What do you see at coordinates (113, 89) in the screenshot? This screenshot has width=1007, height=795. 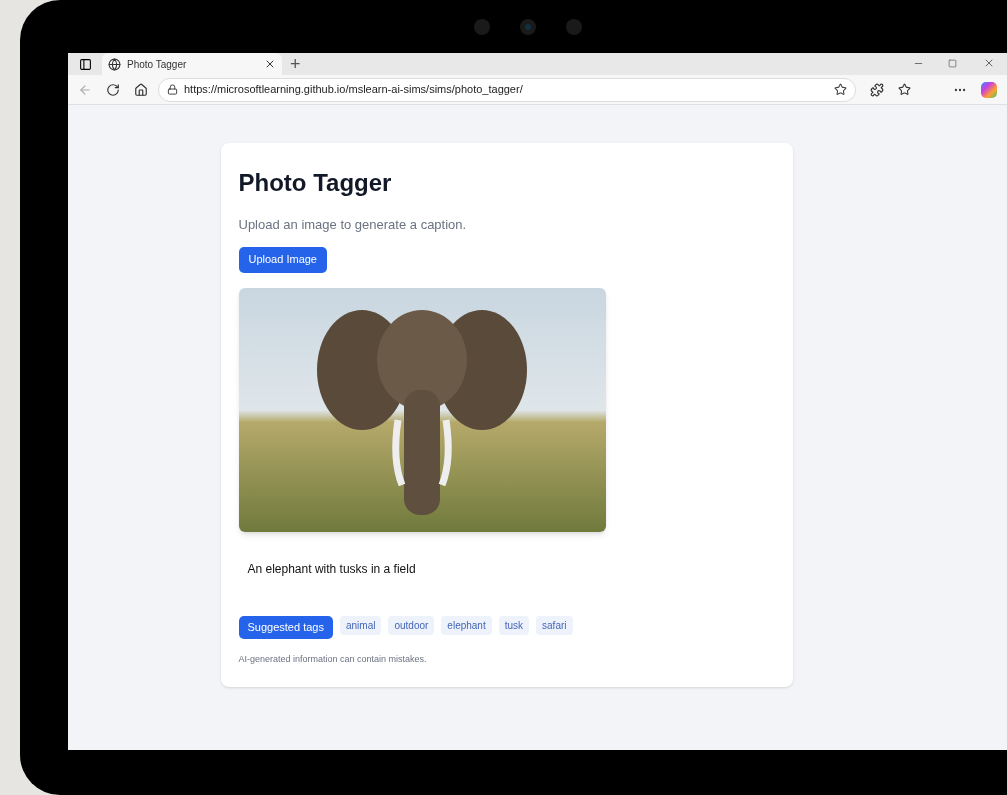 I see `refresh-icon` at bounding box center [113, 89].